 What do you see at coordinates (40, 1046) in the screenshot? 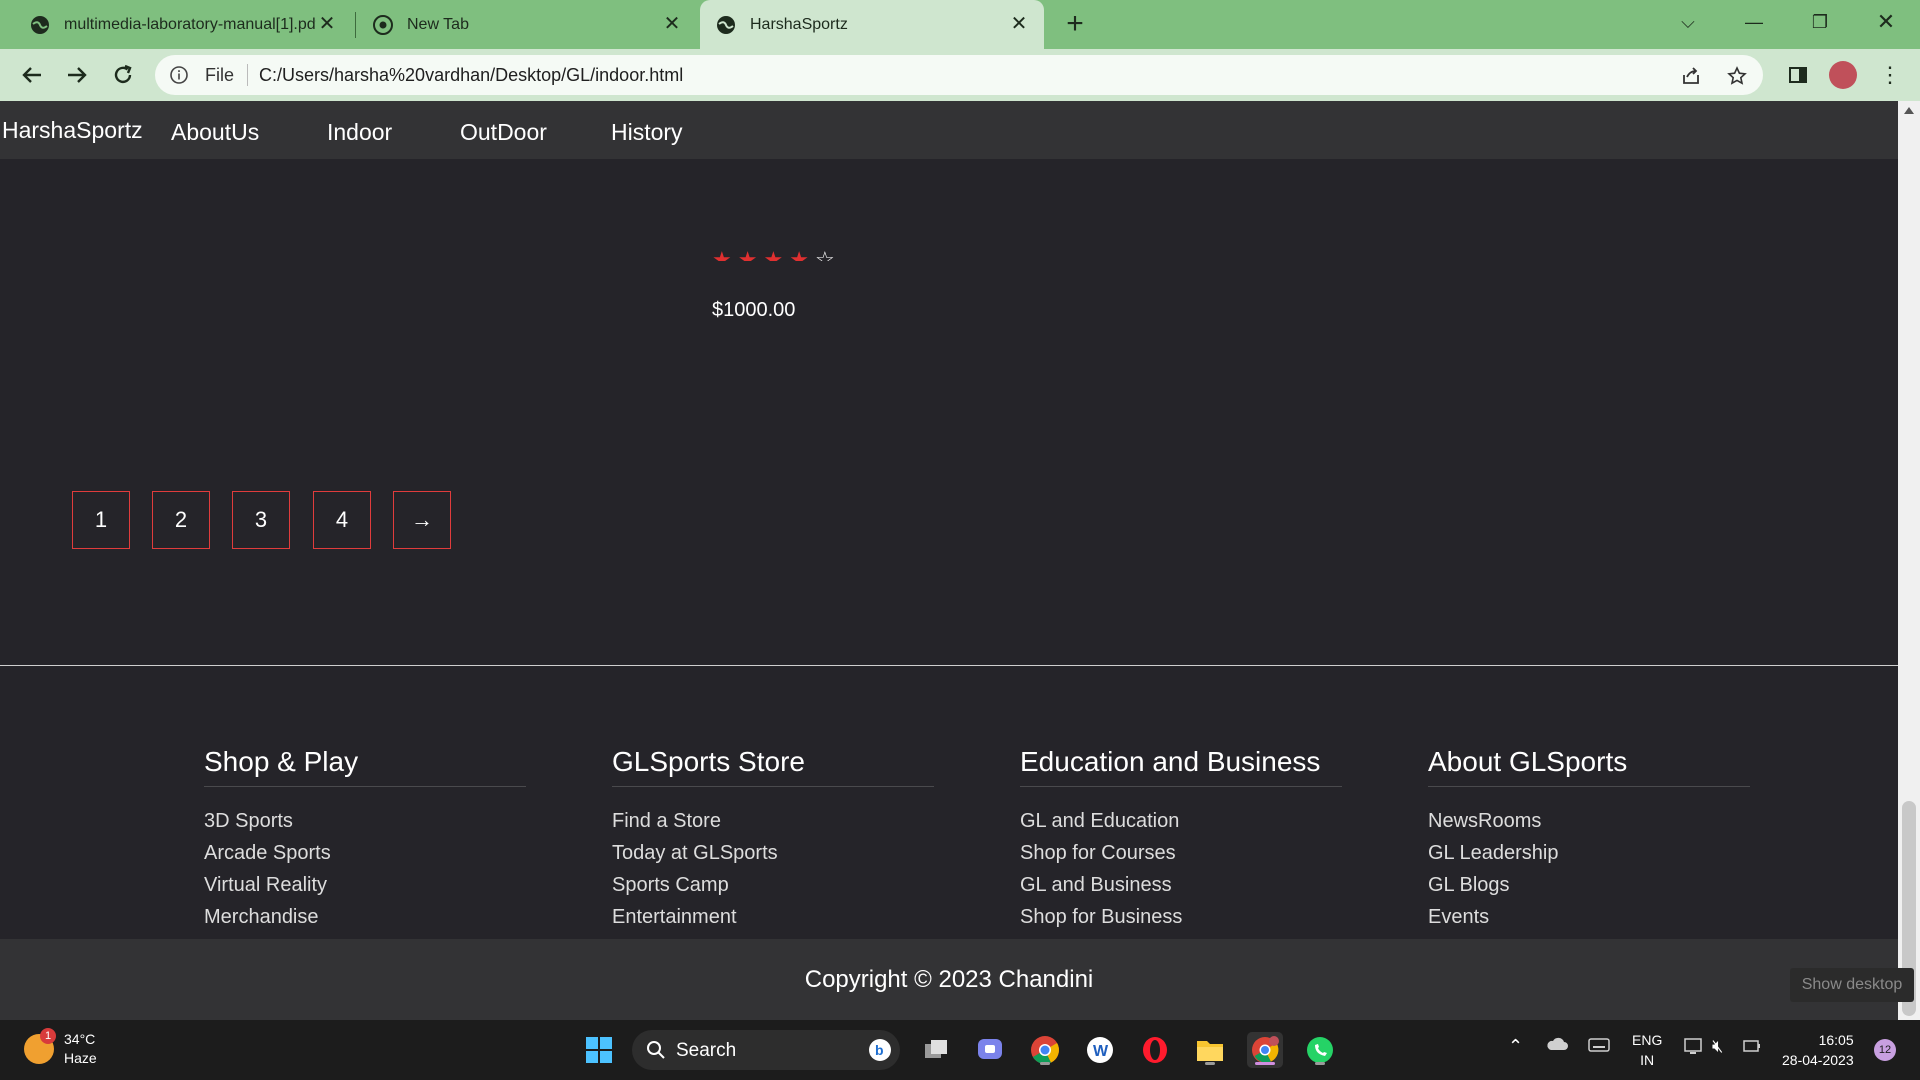
I see `weather-haze-icon: 1` at bounding box center [40, 1046].